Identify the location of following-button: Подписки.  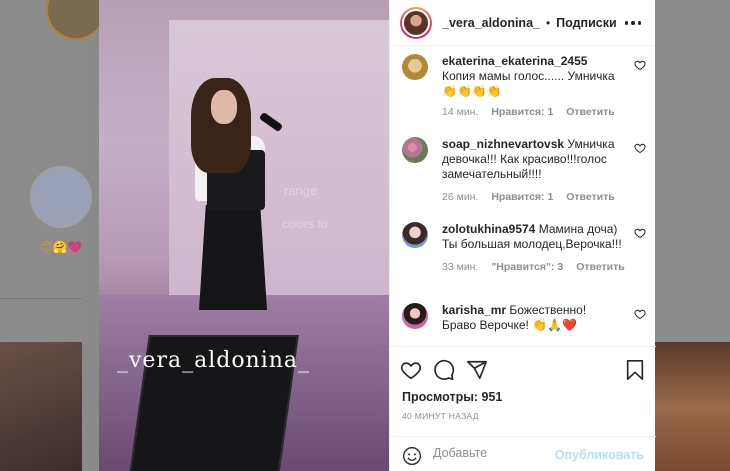
(586, 23).